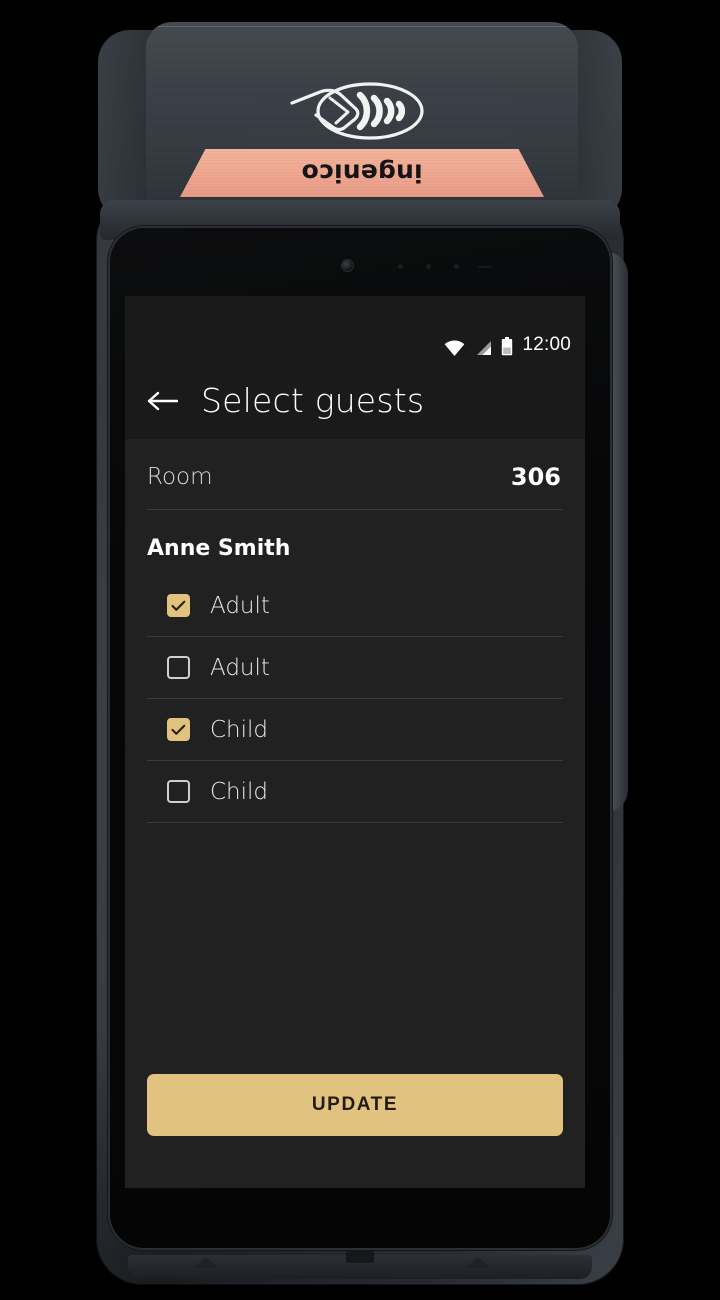 Image resolution: width=720 pixels, height=1300 pixels. Describe the element at coordinates (360, 1265) in the screenshot. I see `terminal-bottom-foot` at that location.